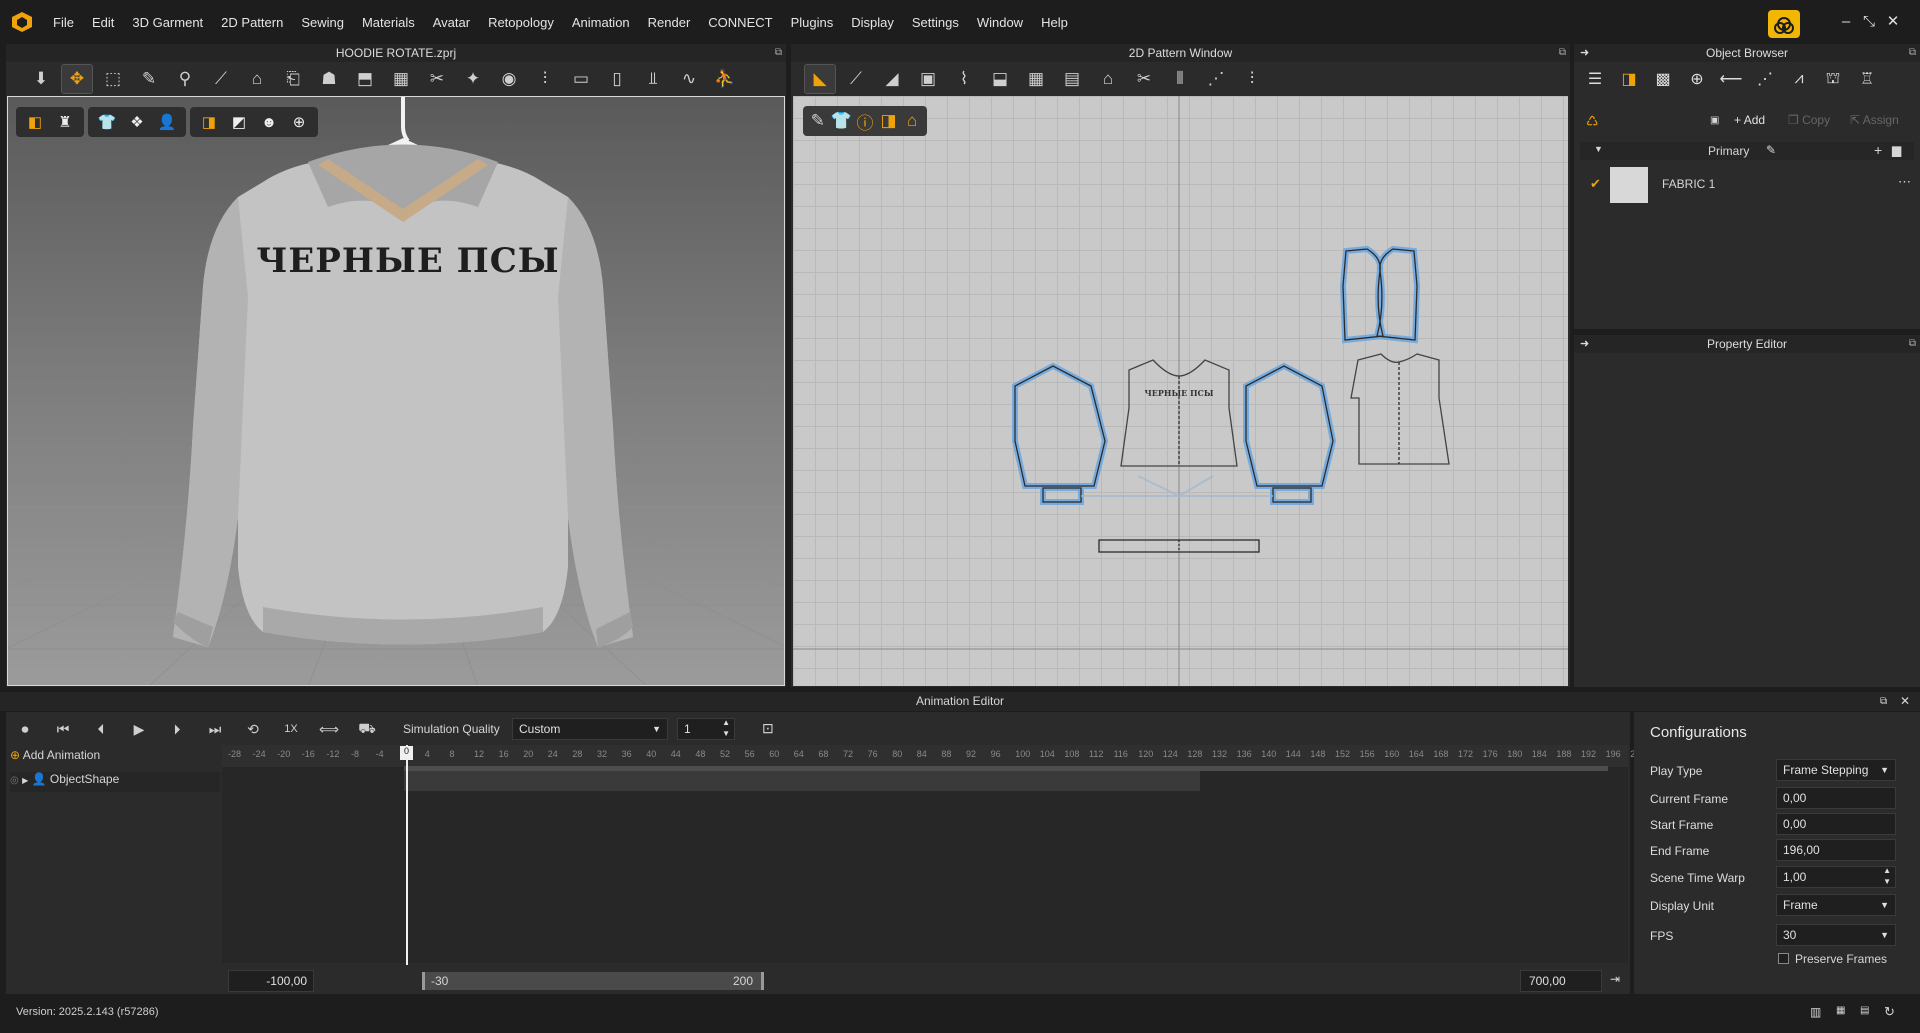  What do you see at coordinates (1595, 79) in the screenshot?
I see `list-tab-icon: ☰` at bounding box center [1595, 79].